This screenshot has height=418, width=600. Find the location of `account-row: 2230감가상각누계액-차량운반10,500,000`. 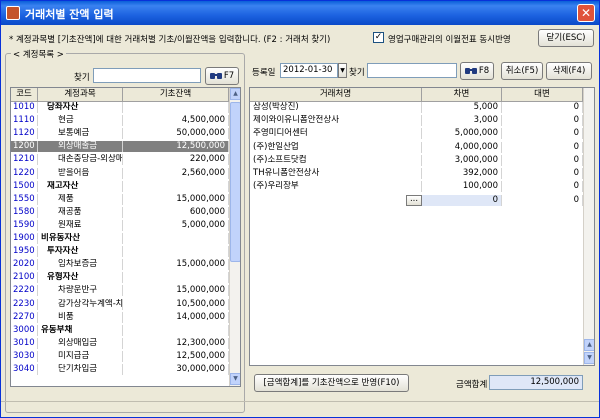

account-row: 2230감가상각누계액-차량운반10,500,000 is located at coordinates (120, 304).